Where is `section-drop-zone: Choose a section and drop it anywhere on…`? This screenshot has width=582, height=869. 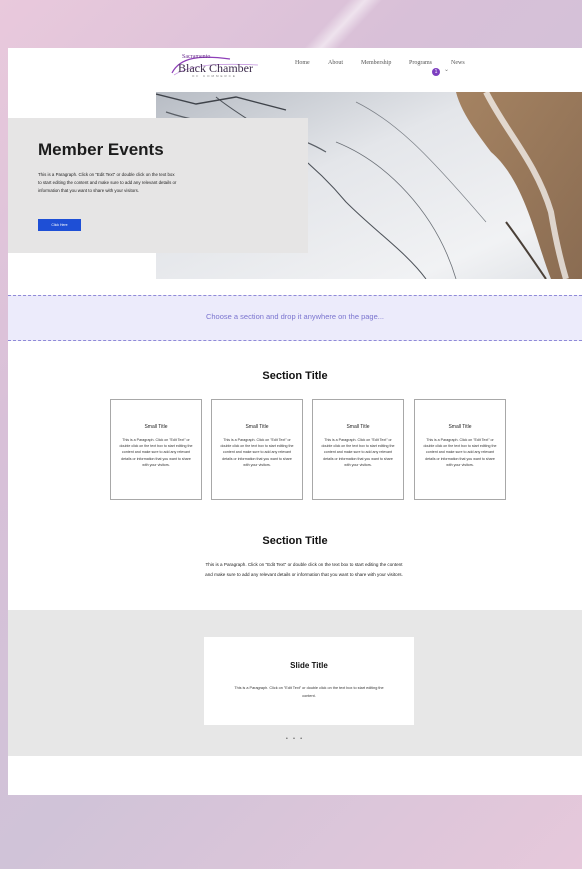 section-drop-zone: Choose a section and drop it anywhere on… is located at coordinates (295, 318).